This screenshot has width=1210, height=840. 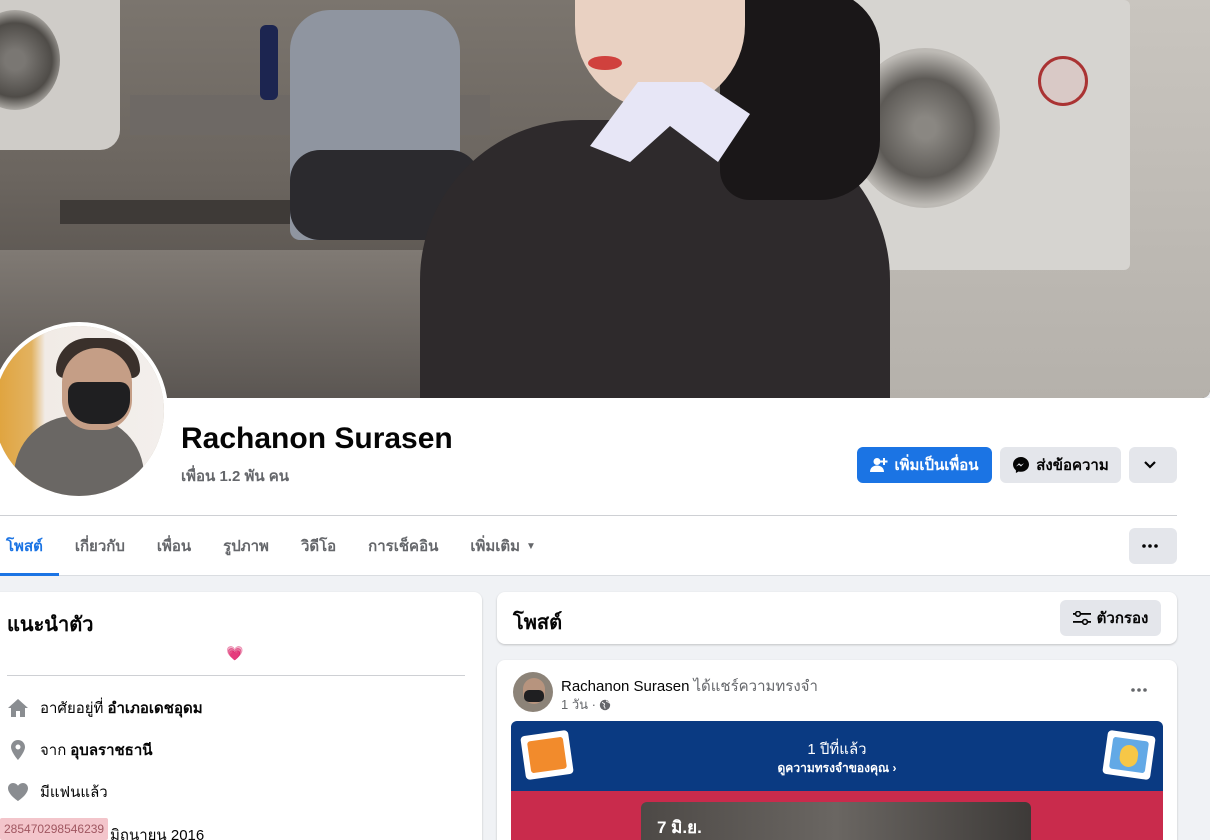 What do you see at coordinates (317, 438) in the screenshot?
I see `profile-name: Rachanon Surasen` at bounding box center [317, 438].